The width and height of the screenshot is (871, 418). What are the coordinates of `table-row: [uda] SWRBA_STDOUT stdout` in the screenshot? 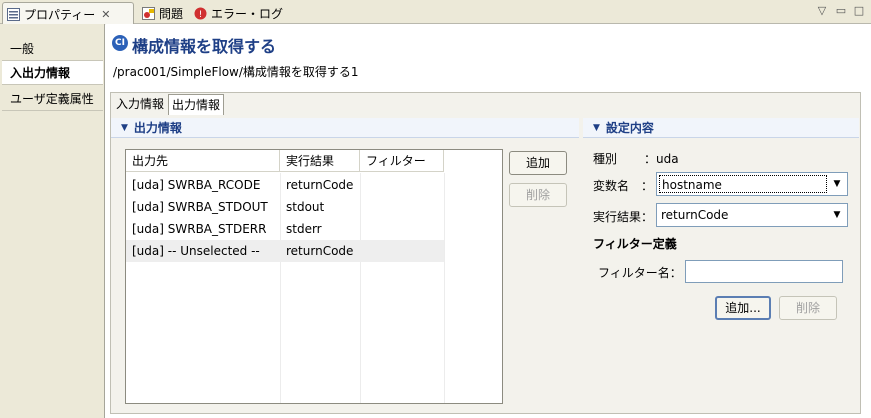 It's located at (285, 207).